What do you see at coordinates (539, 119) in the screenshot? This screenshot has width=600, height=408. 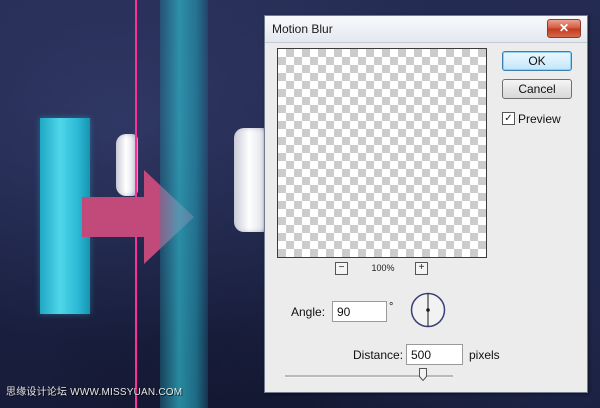 I see `preview-label: Preview` at bounding box center [539, 119].